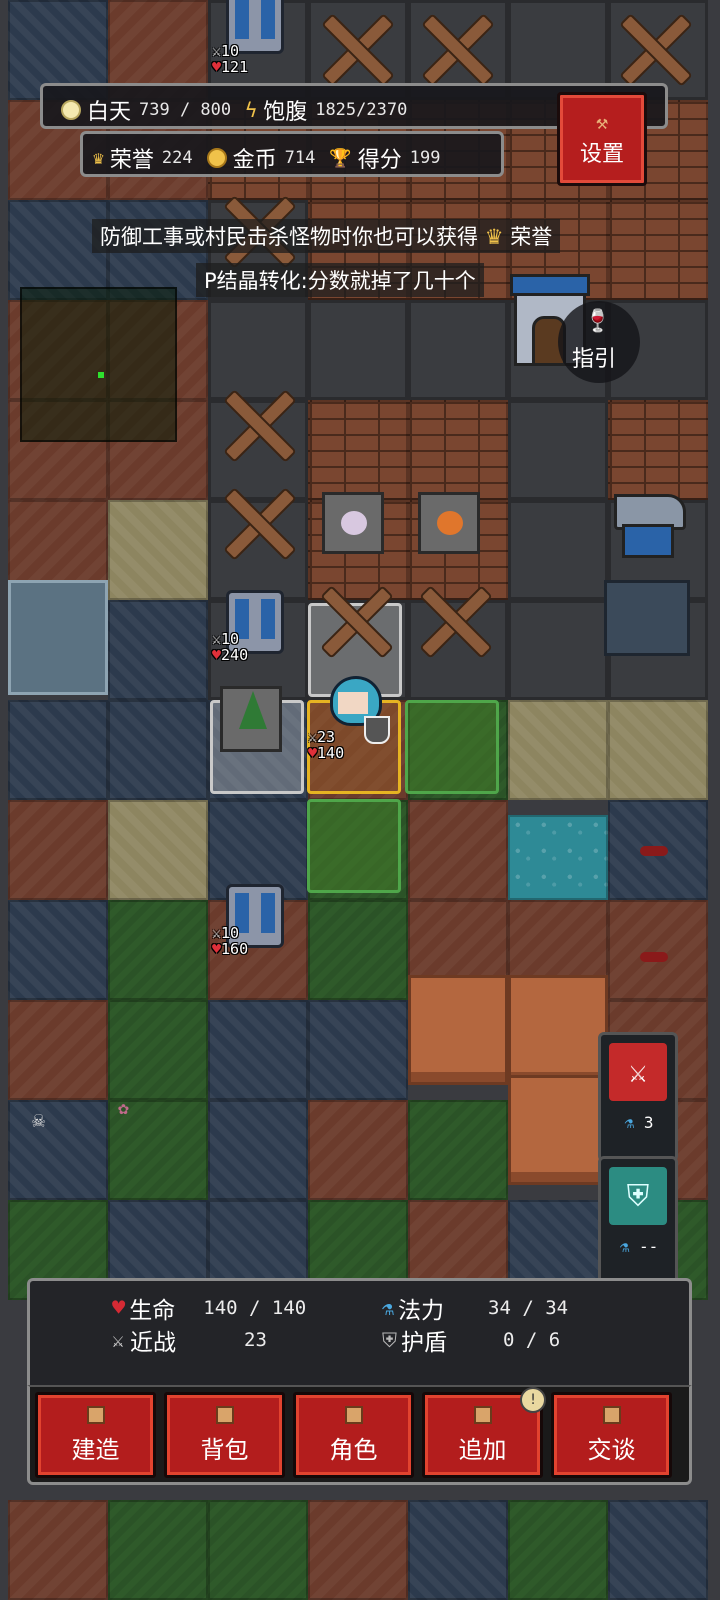 Image resolution: width=720 pixels, height=1600 pixels. I want to click on turnip-planter-icon, so click(353, 523).